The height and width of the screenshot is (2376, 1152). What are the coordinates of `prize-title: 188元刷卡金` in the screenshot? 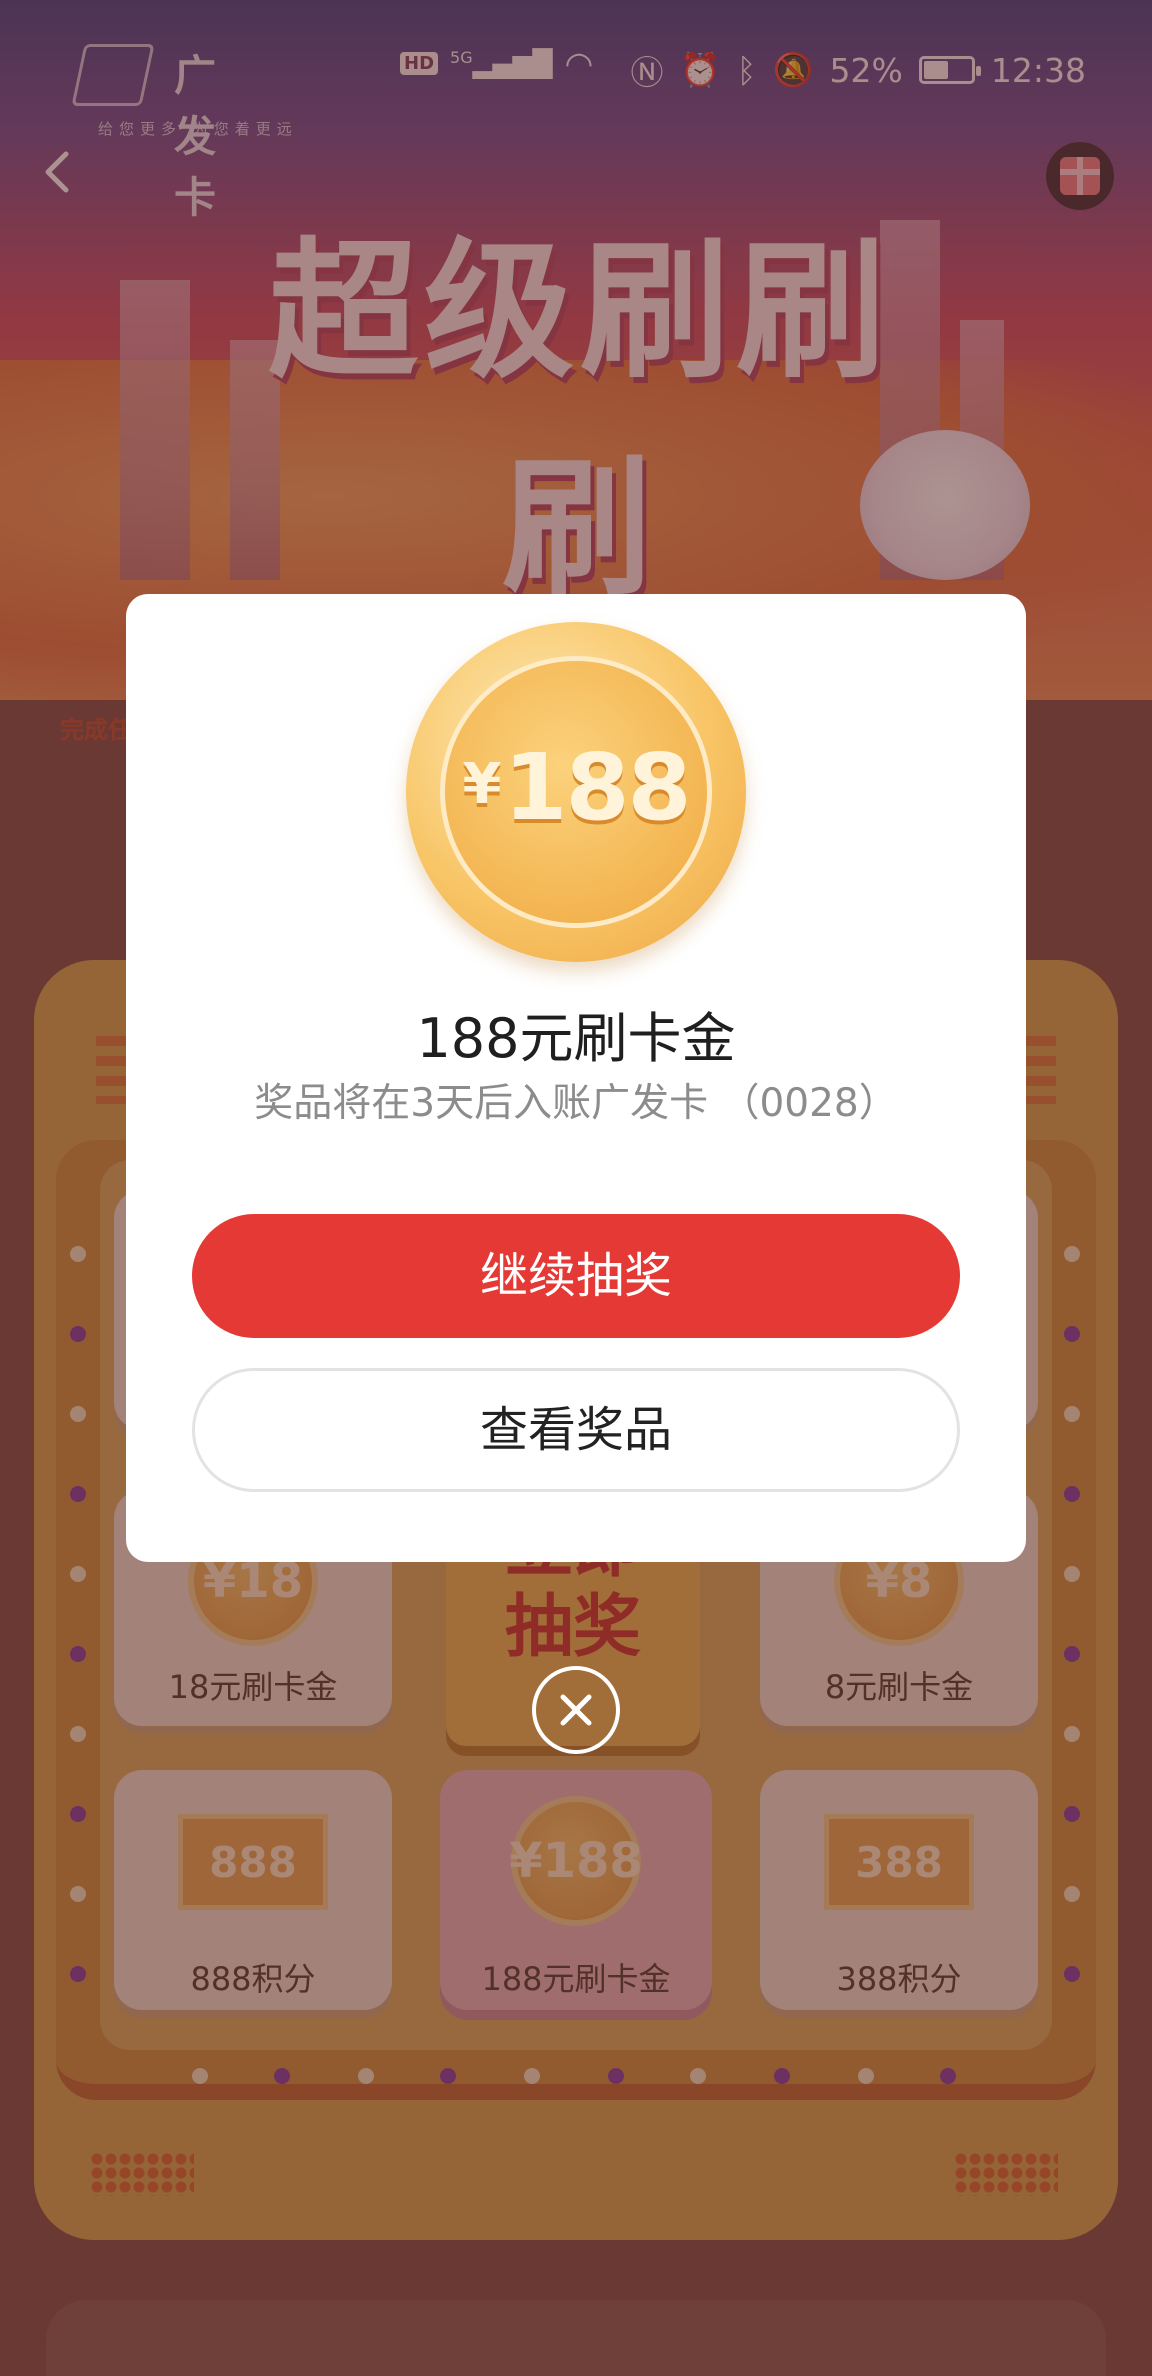 It's located at (576, 1038).